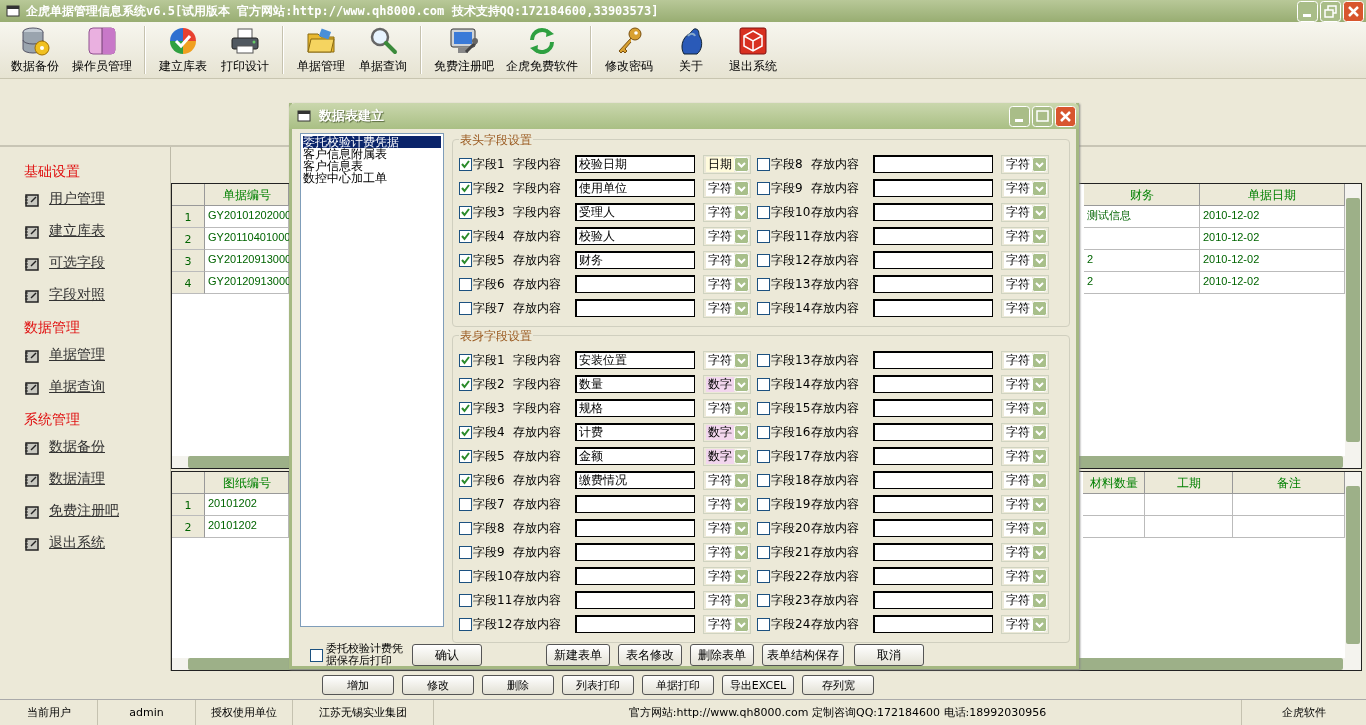 The image size is (1366, 725). I want to click on dialog-button: 删除表单, so click(722, 655).